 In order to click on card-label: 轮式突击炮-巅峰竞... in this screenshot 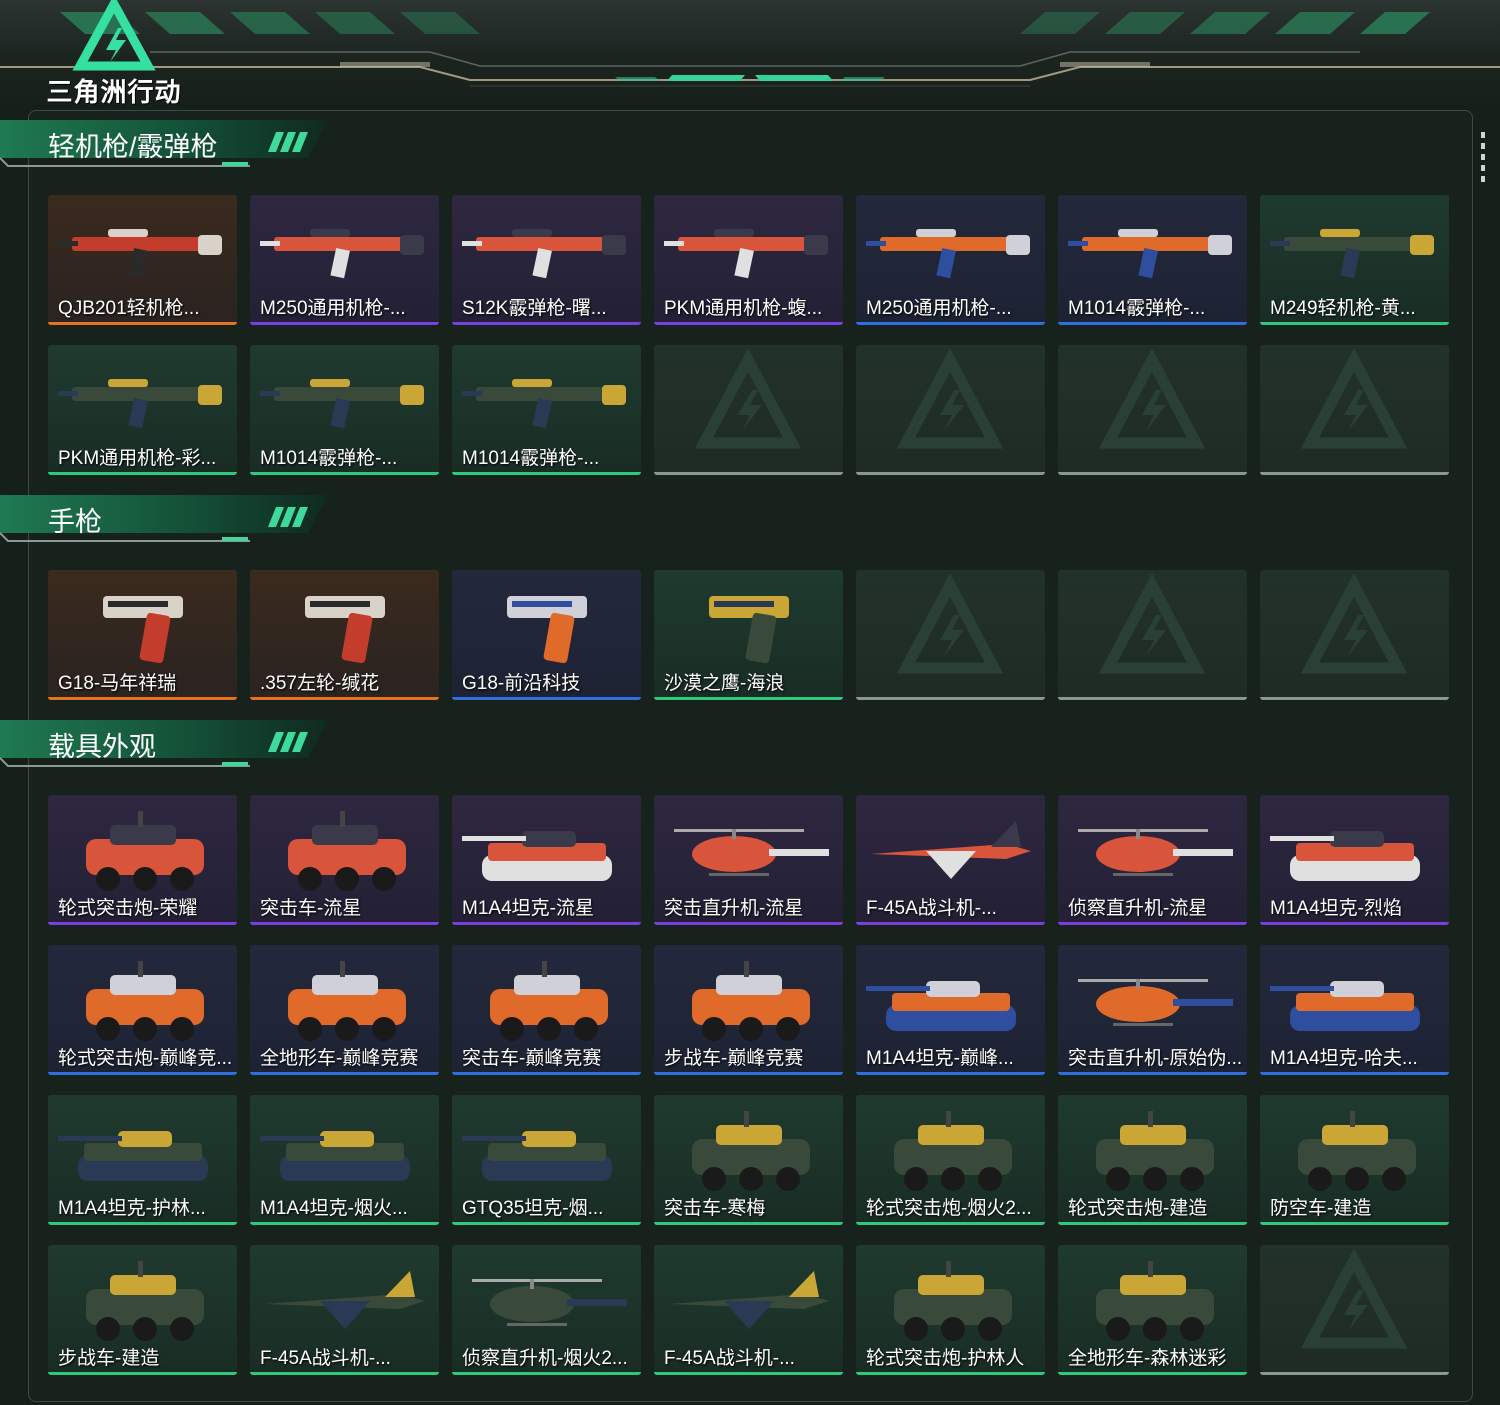, I will do `click(145, 1058)`.